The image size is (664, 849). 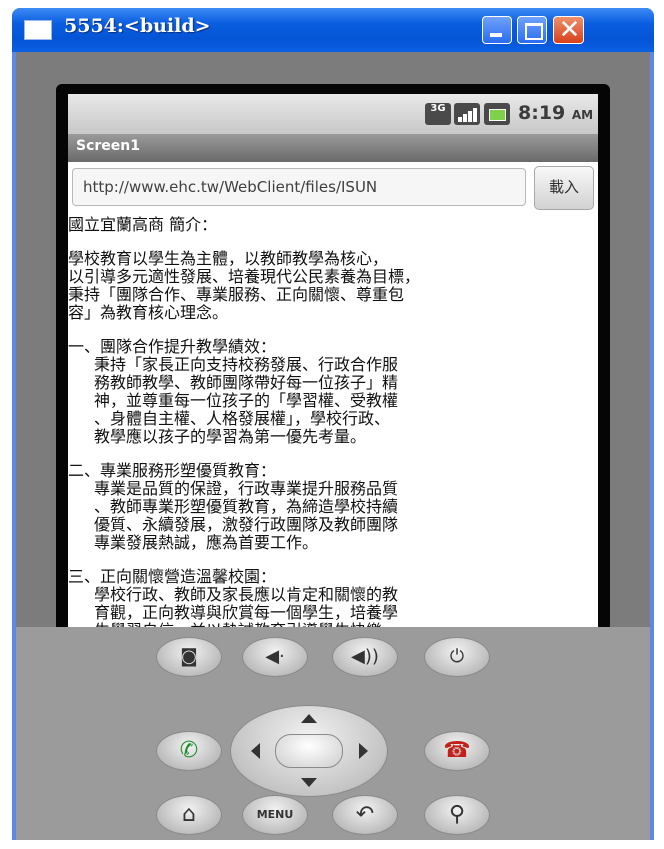 I want to click on volume-up-icon: ◀)), so click(x=365, y=656).